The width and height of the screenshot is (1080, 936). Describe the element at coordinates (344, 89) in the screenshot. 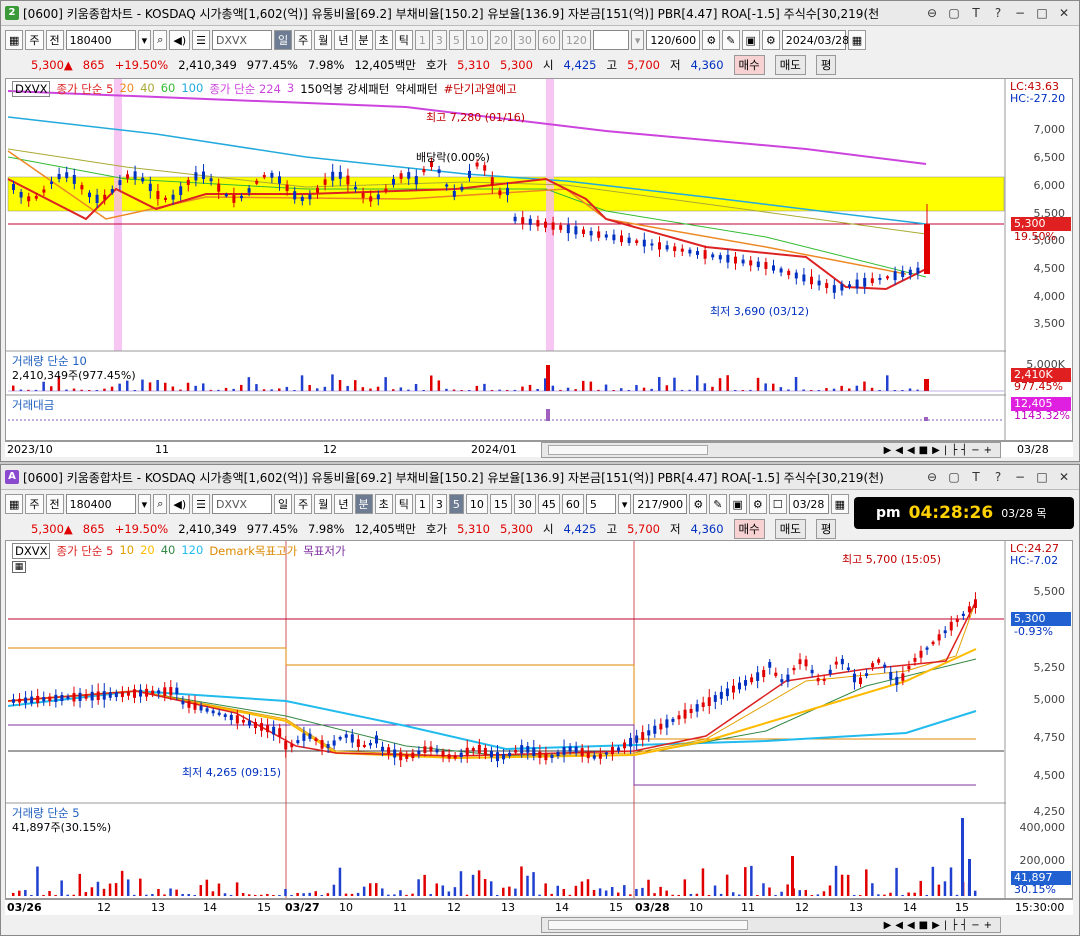

I see `legend-bull-pattern: 150억봉 강세패턴` at that location.